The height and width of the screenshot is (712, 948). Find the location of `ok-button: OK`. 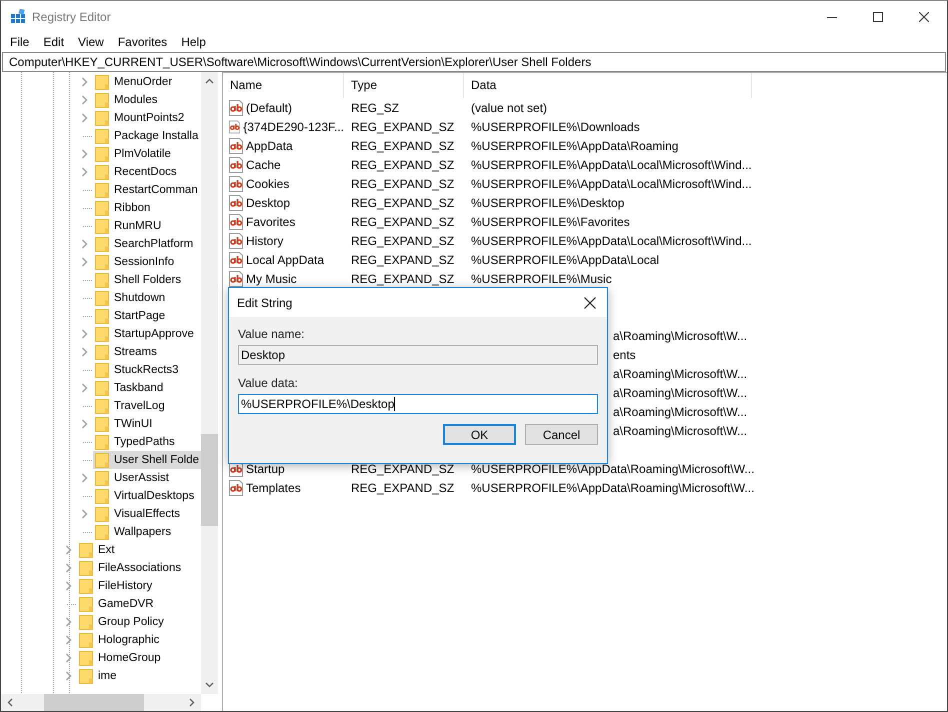

ok-button: OK is located at coordinates (479, 434).